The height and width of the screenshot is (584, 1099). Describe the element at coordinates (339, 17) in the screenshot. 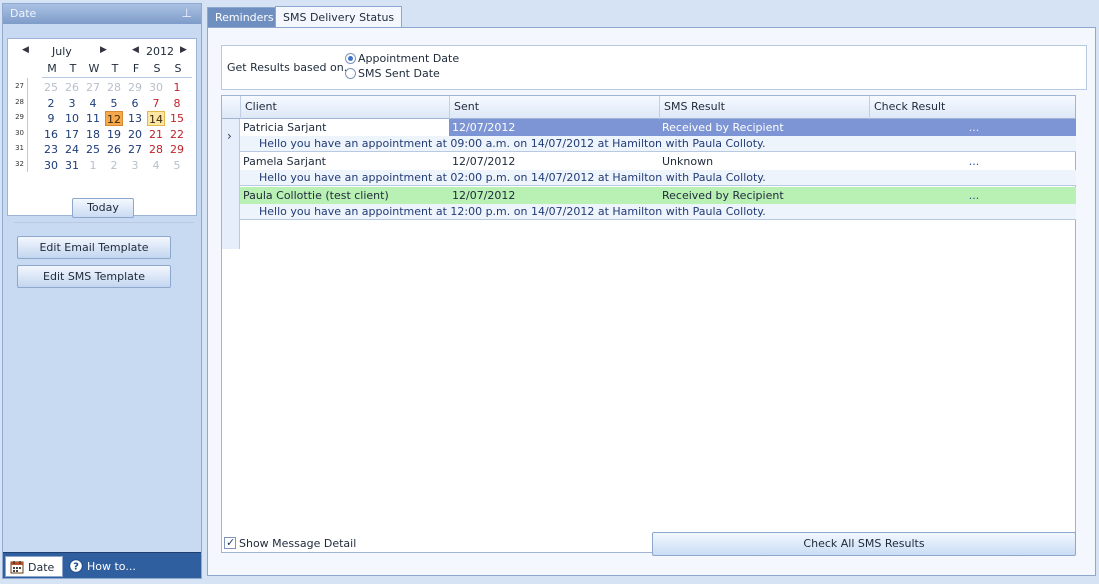

I see `tab-sms-delivery-status: SMS Delivery Status` at that location.